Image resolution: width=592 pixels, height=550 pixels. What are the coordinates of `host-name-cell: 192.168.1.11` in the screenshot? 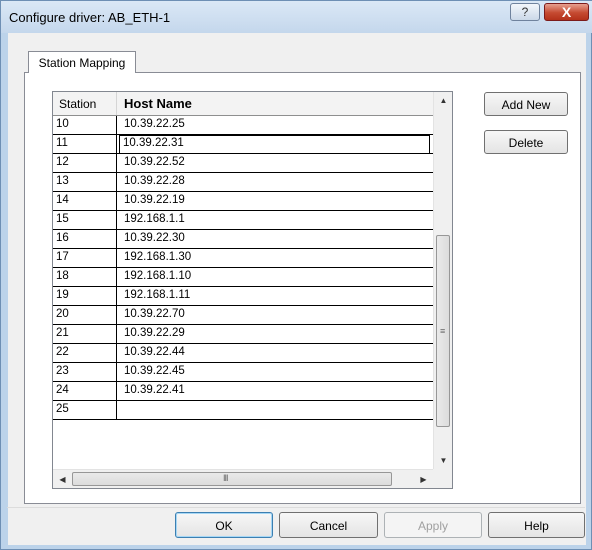 It's located at (275, 296).